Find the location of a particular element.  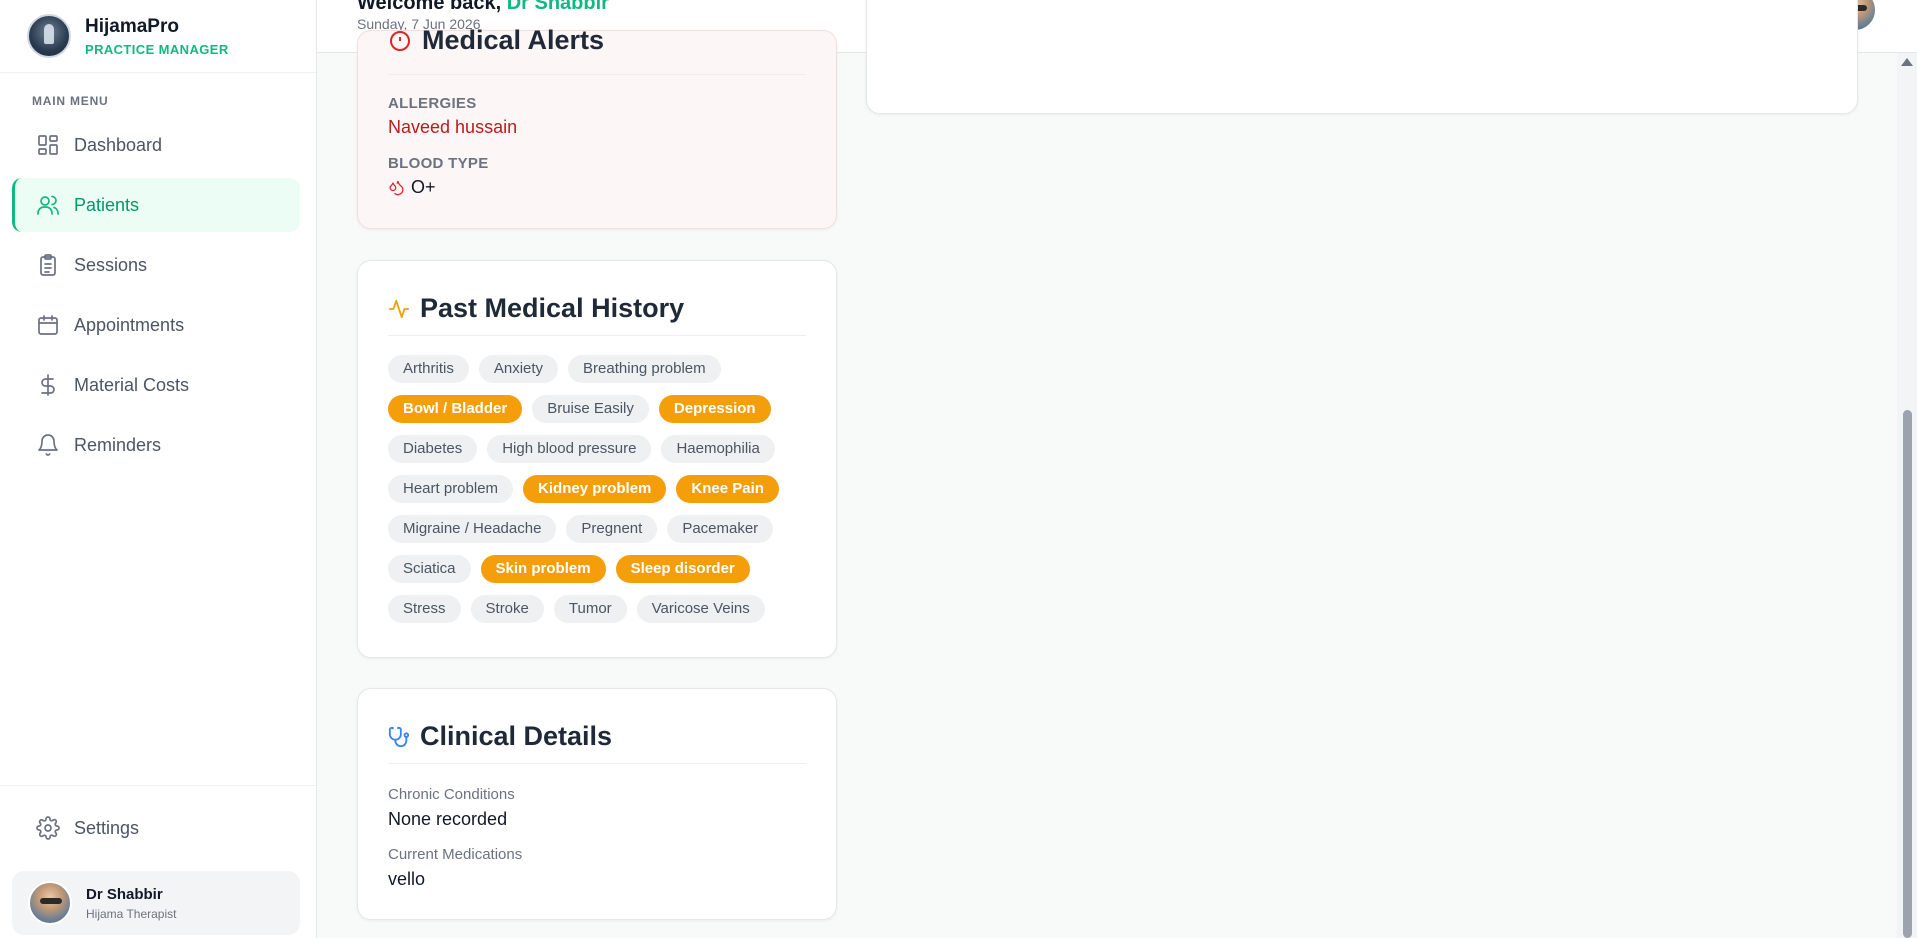

alert-icon is located at coordinates (400, 40).